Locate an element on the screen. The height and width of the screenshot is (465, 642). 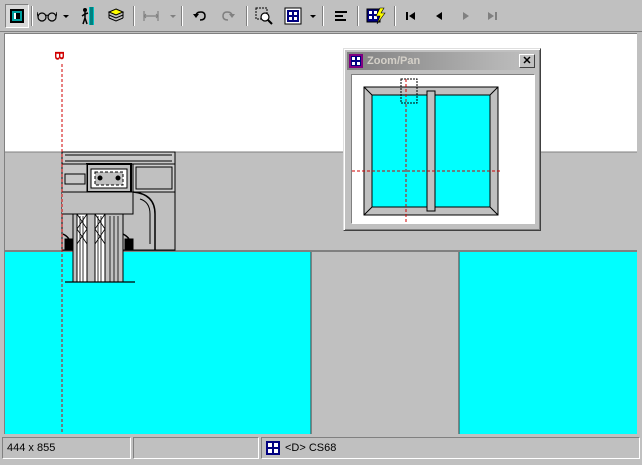
layers-icon is located at coordinates (116, 15).